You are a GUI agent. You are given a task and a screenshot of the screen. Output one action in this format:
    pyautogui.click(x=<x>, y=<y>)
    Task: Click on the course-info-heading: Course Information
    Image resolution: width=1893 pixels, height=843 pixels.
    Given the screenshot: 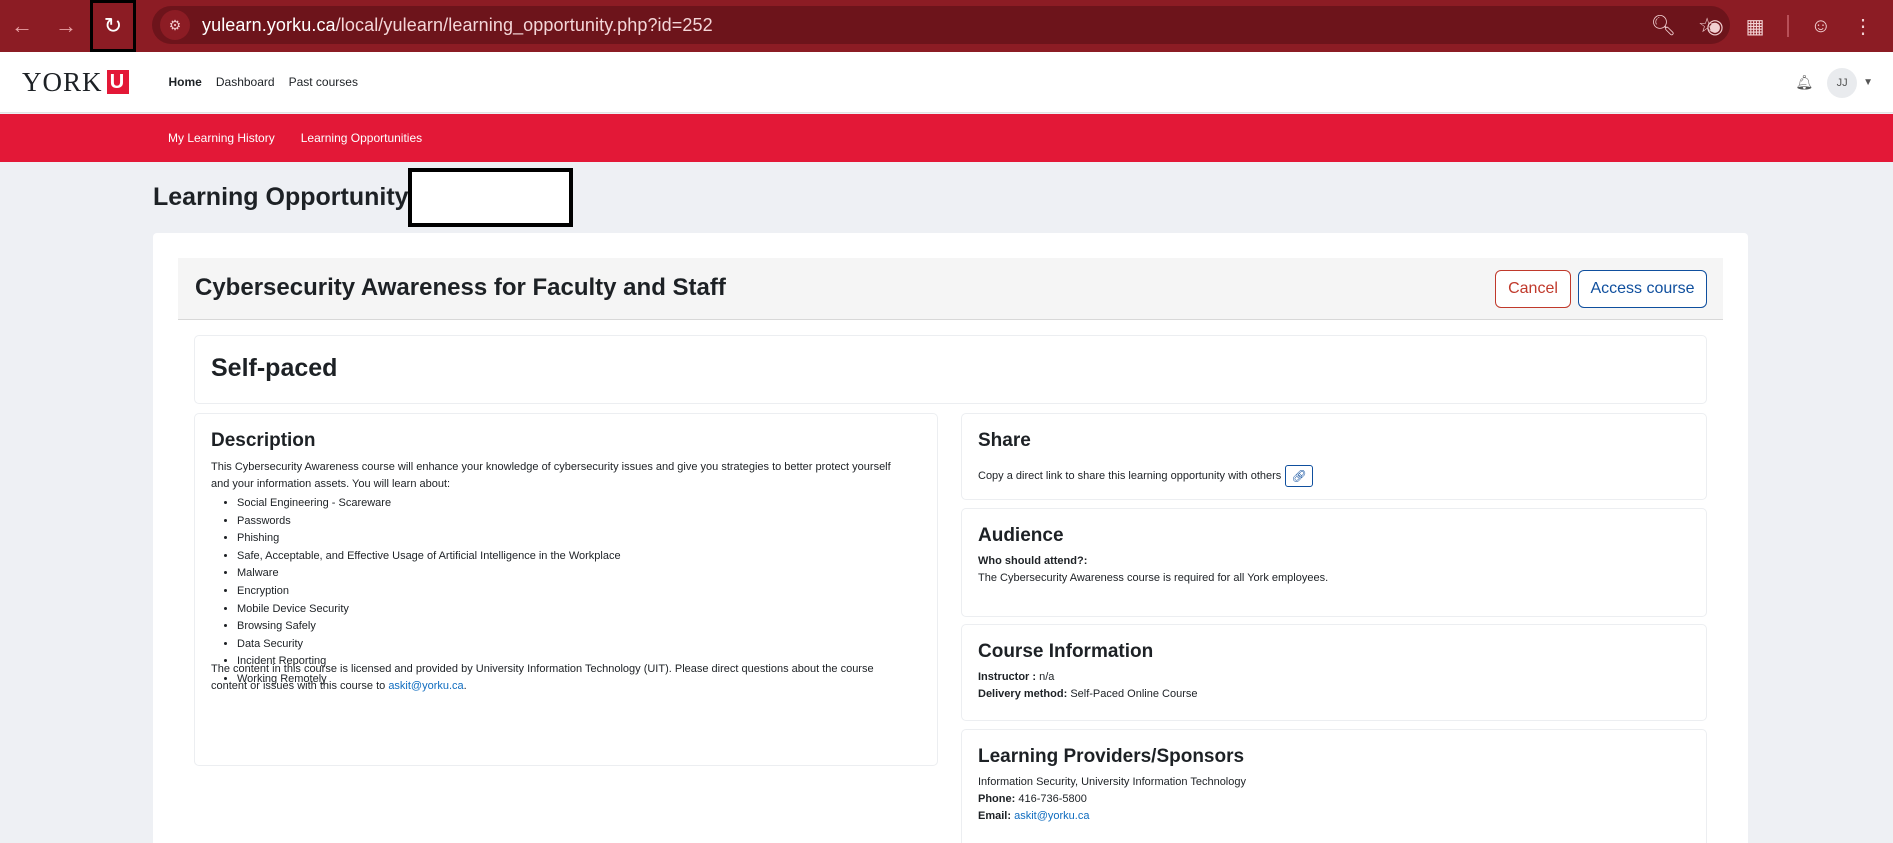 What is the action you would take?
    pyautogui.click(x=1066, y=651)
    